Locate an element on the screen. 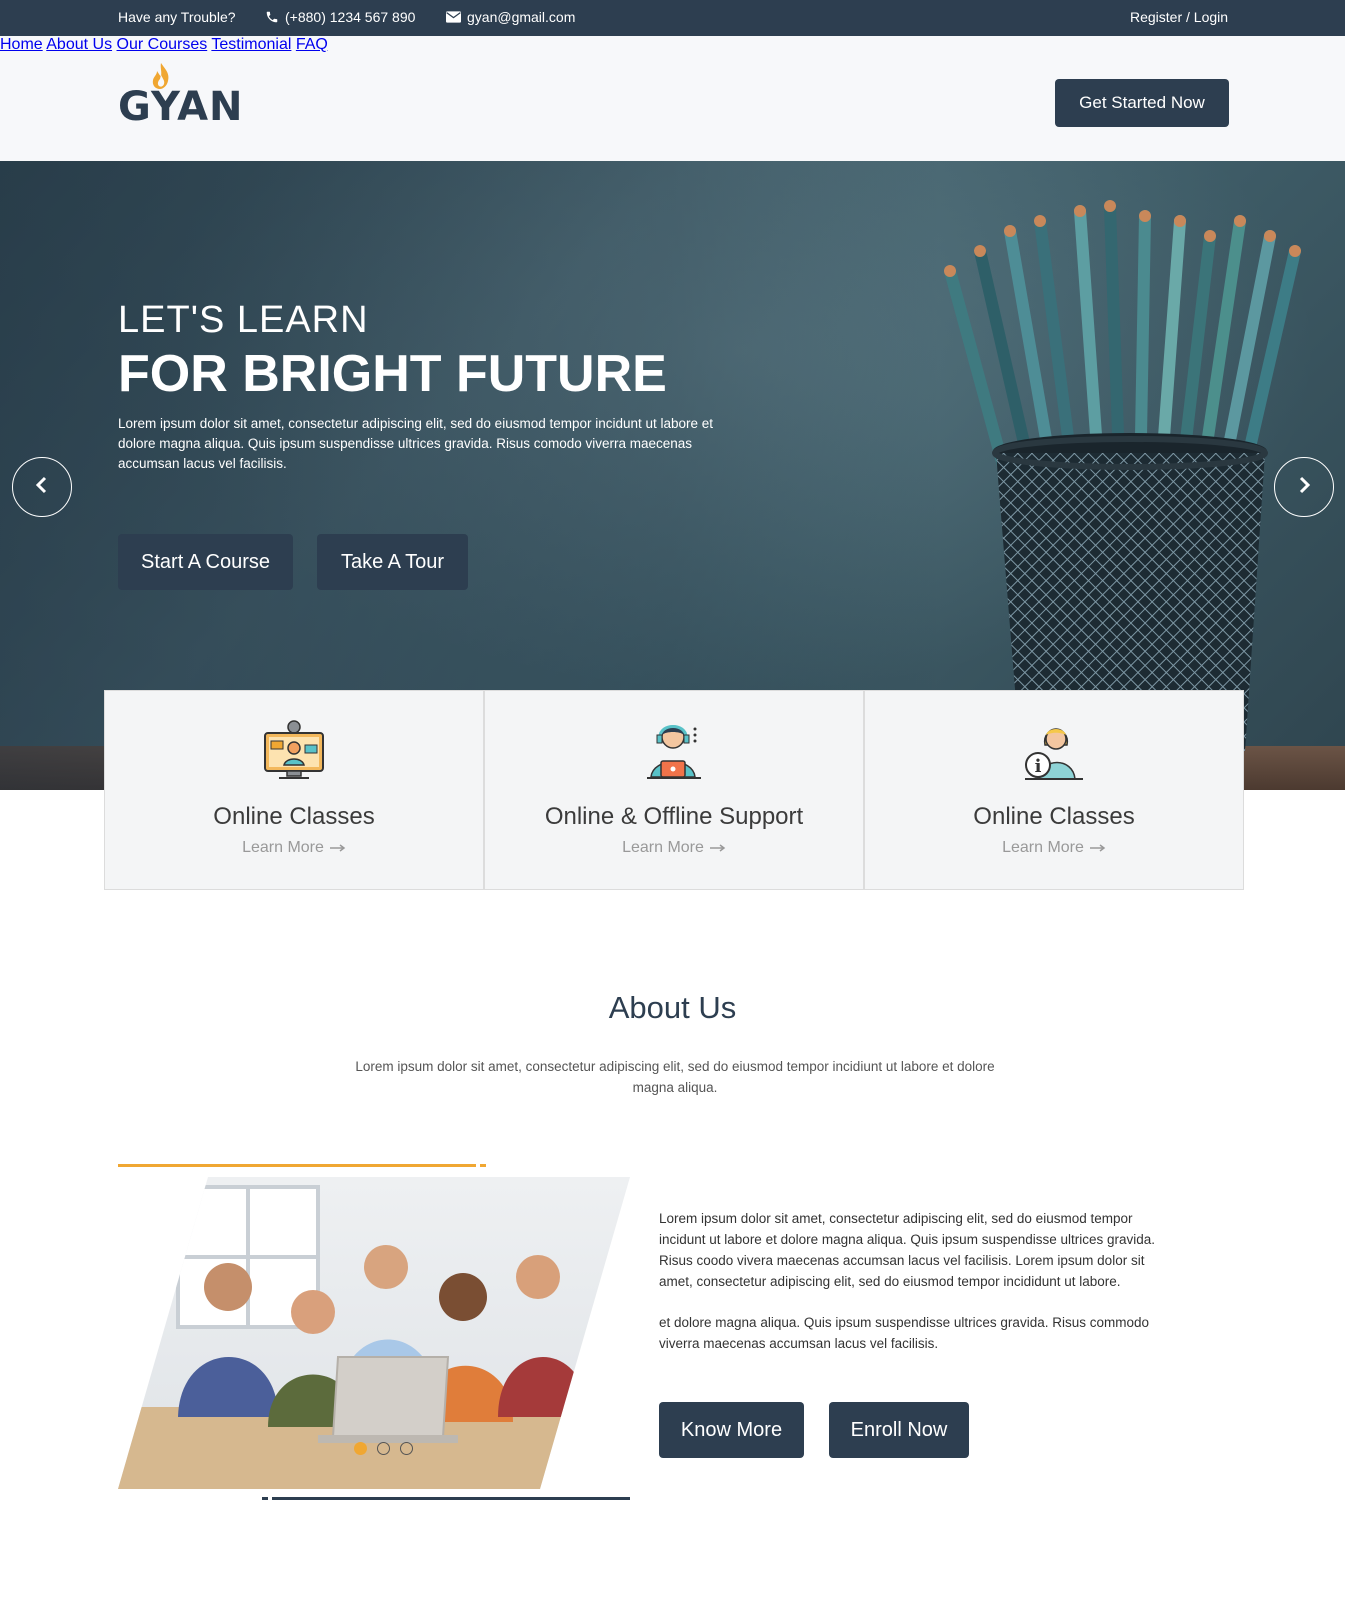  logo: GYAN is located at coordinates (180, 96).